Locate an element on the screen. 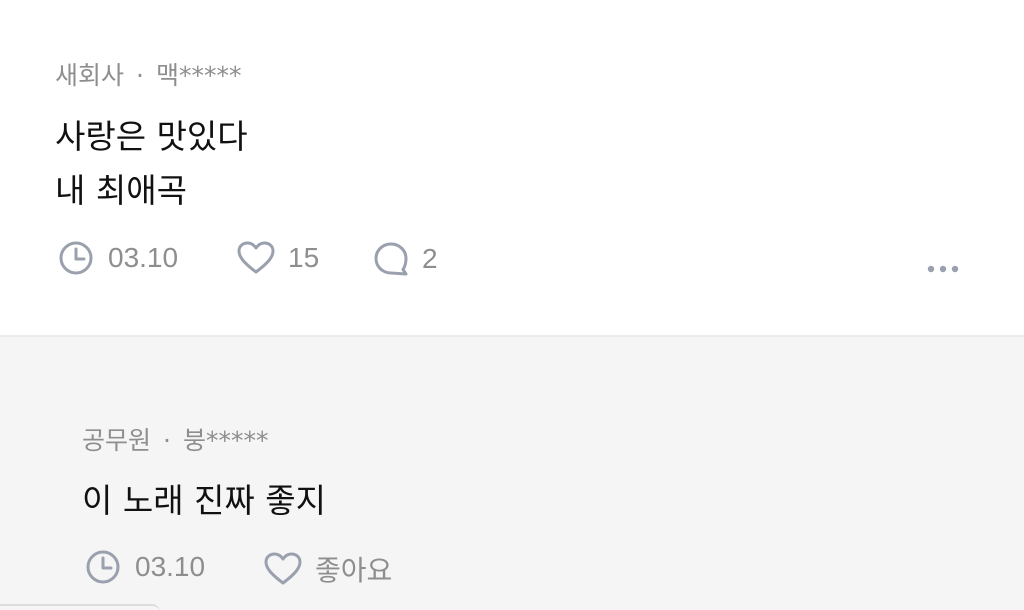 Image resolution: width=1024 pixels, height=610 pixels. more-options-icon is located at coordinates (943, 268).